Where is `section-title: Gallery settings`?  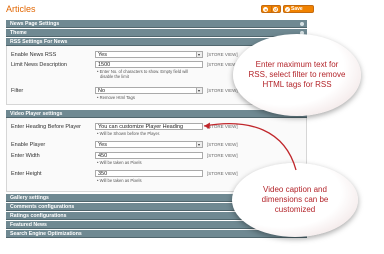
section-title: Gallery settings is located at coordinates (29, 198).